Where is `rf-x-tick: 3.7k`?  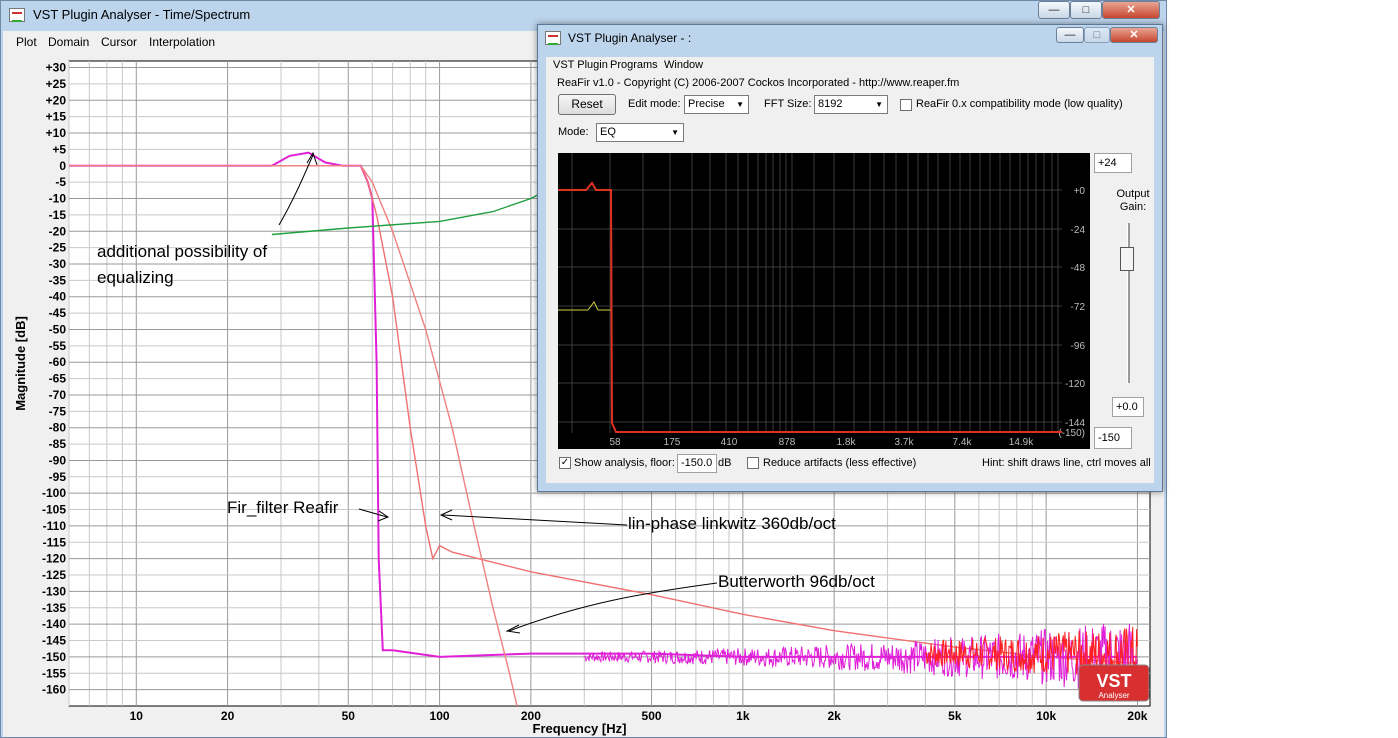 rf-x-tick: 3.7k is located at coordinates (905, 442).